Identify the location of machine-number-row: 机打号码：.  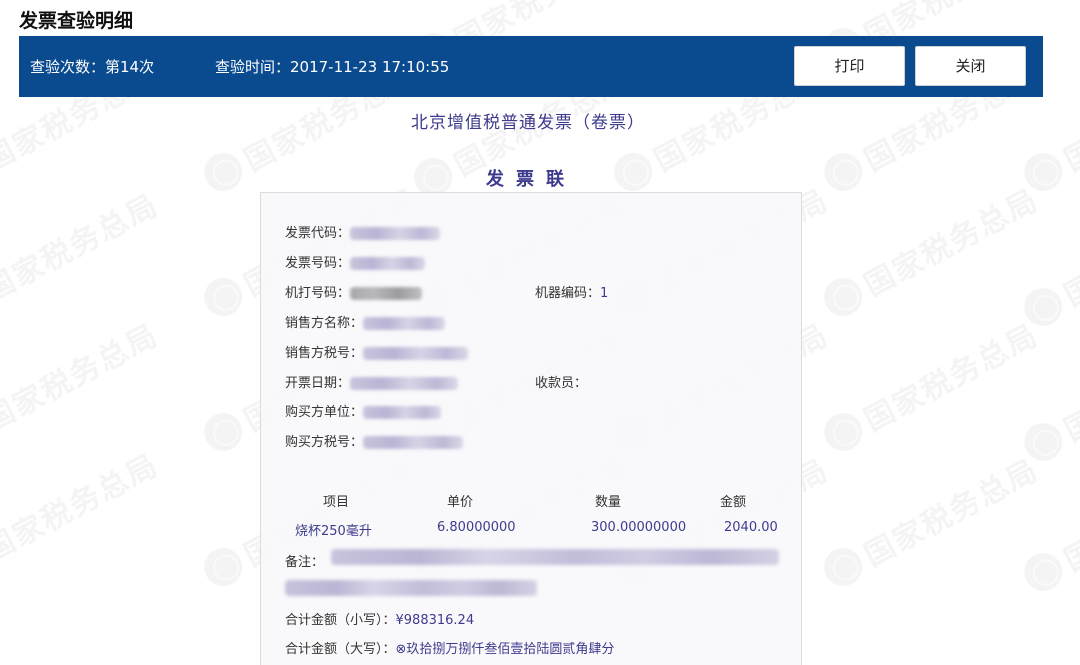
(354, 291).